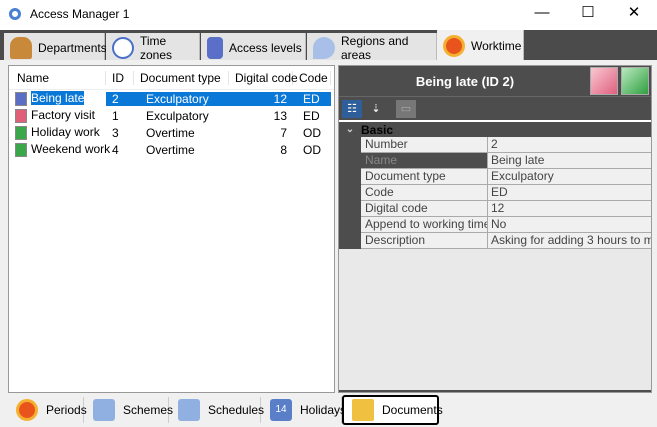  Describe the element at coordinates (496, 46) in the screenshot. I see `tab-label: Worktime` at that location.